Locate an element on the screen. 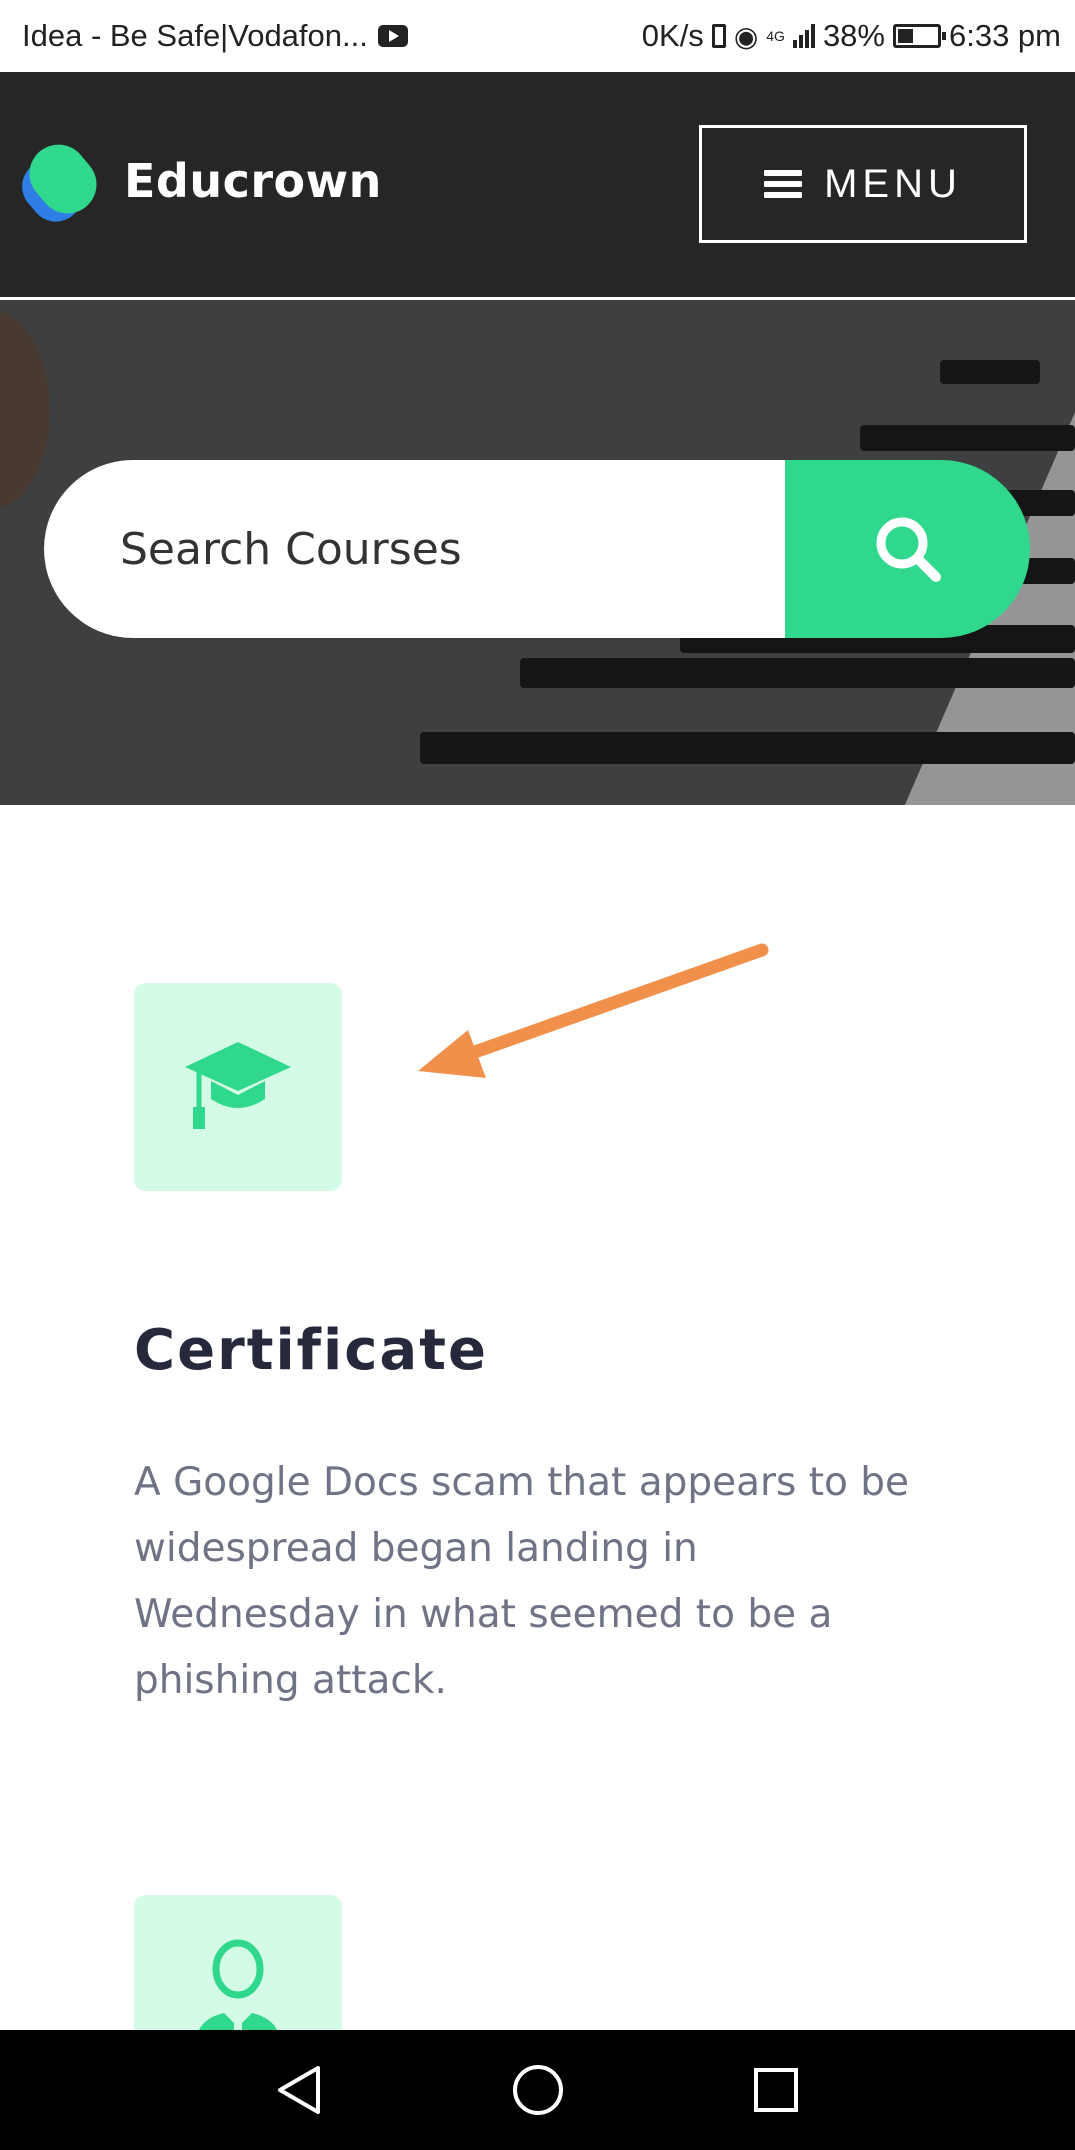 The image size is (1075, 2150). instructor-icon-tile is located at coordinates (238, 1962).